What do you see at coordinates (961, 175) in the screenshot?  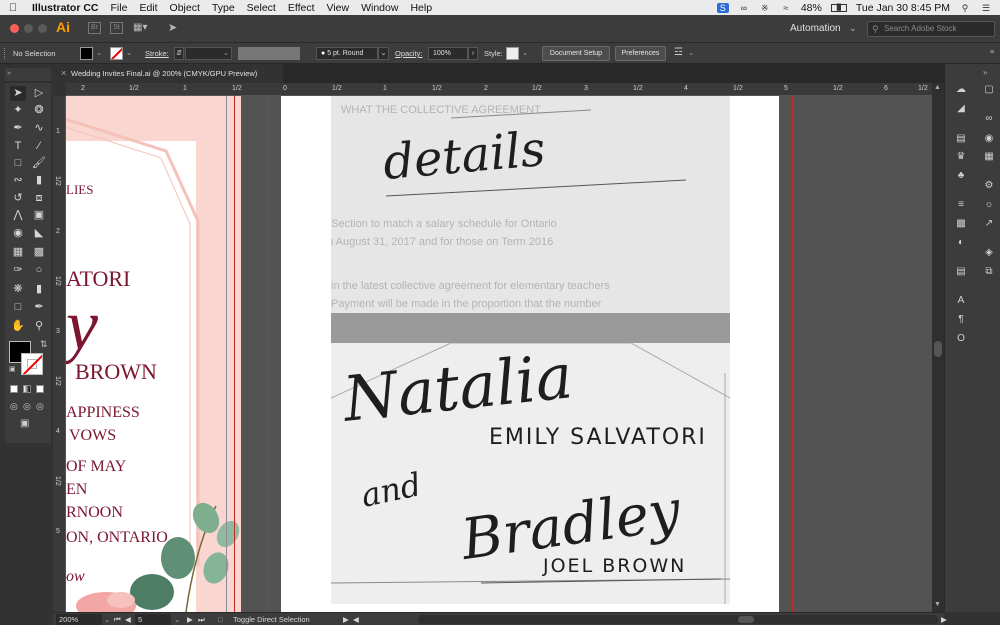 I see `symbols-icon: ♣` at bounding box center [961, 175].